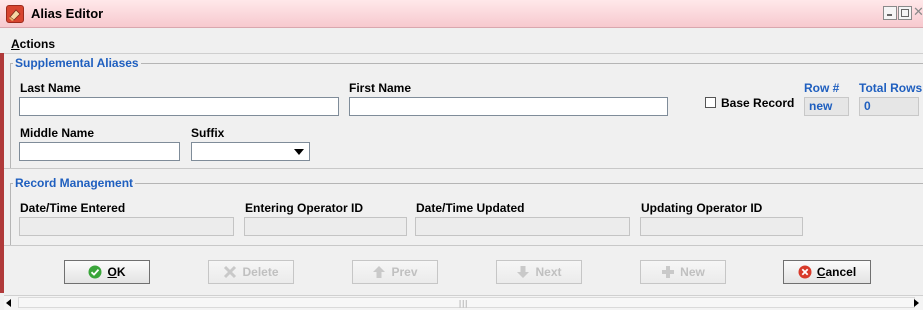 The width and height of the screenshot is (923, 310). I want to click on ok-button: OK, so click(107, 272).